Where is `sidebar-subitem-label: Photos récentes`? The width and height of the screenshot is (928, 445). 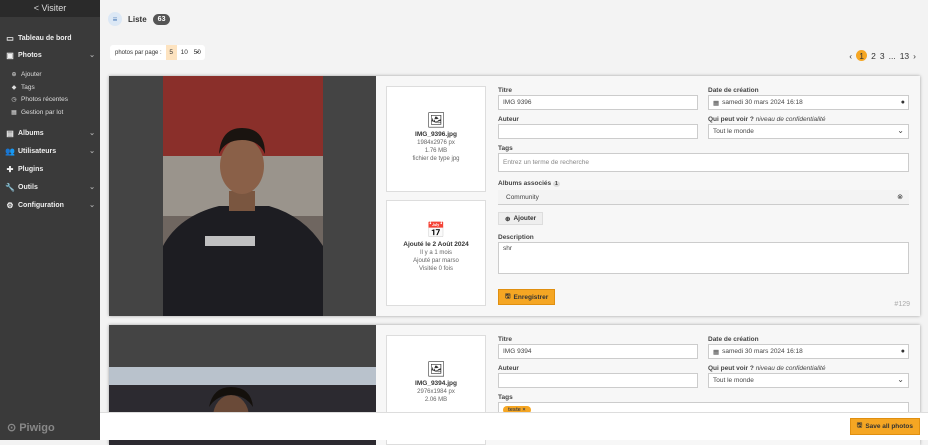 sidebar-subitem-label: Photos récentes is located at coordinates (44, 99).